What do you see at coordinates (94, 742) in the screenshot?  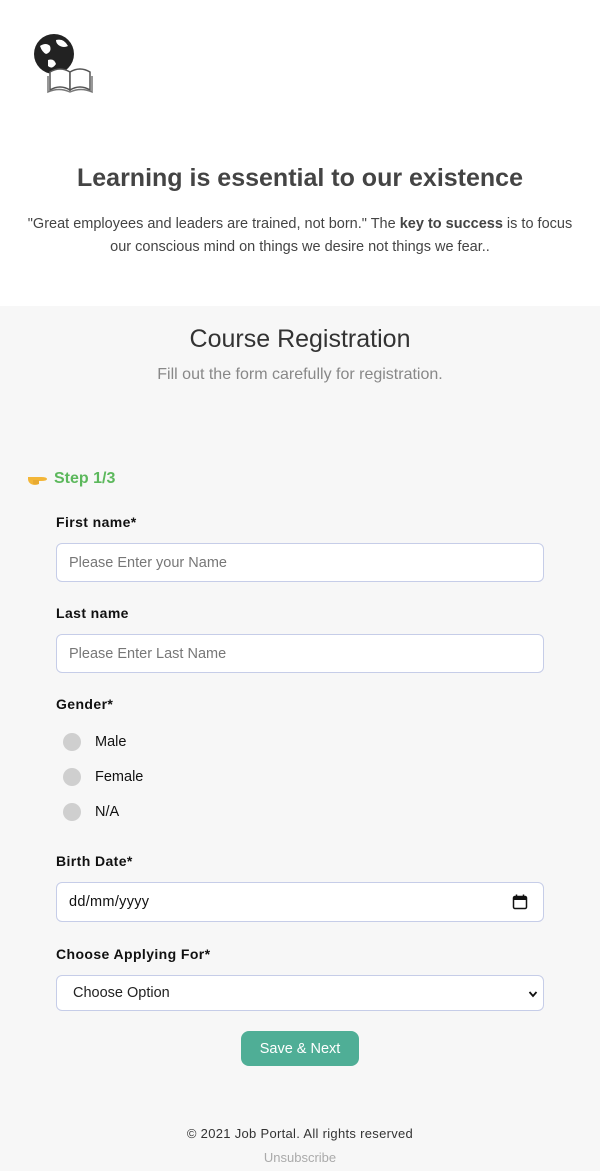 I see `gender-radio-male: Male` at bounding box center [94, 742].